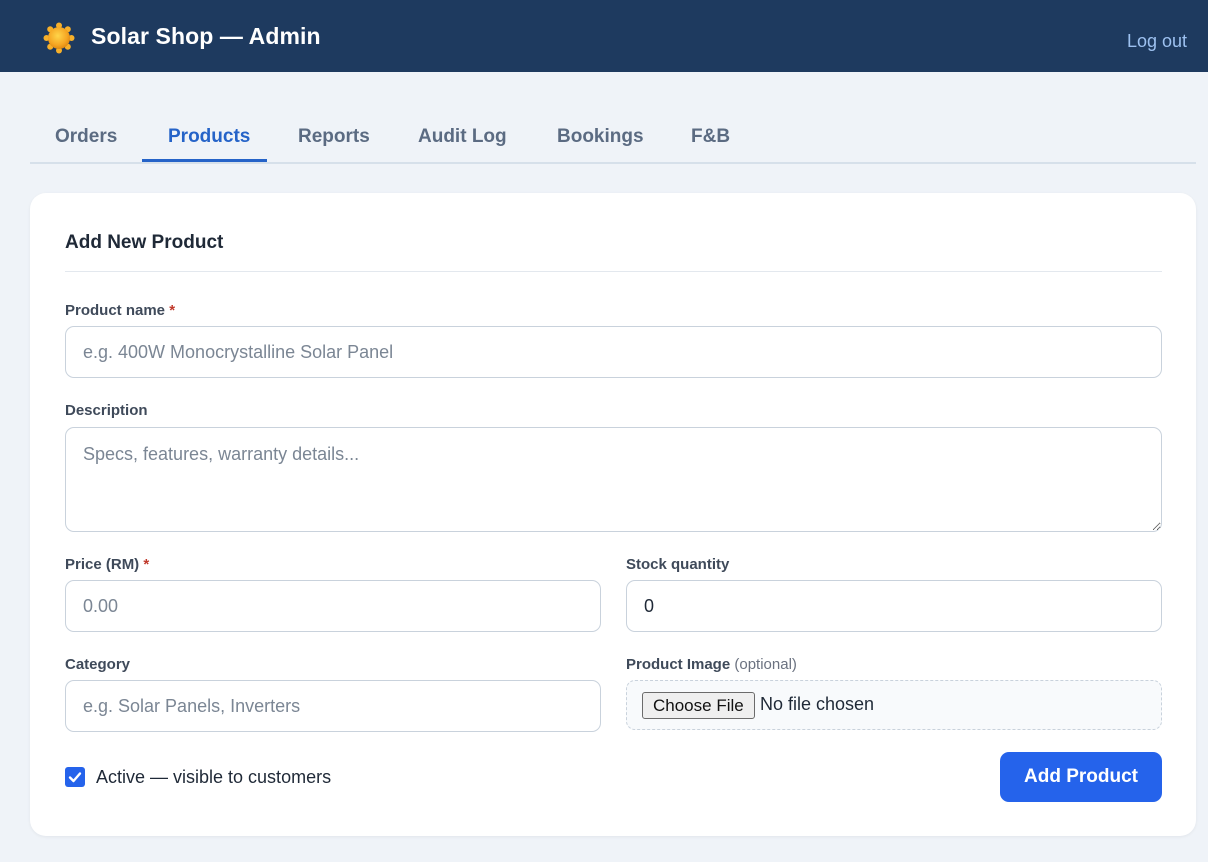 This screenshot has height=862, width=1208. Describe the element at coordinates (1157, 41) in the screenshot. I see `logout-link: Log out` at that location.